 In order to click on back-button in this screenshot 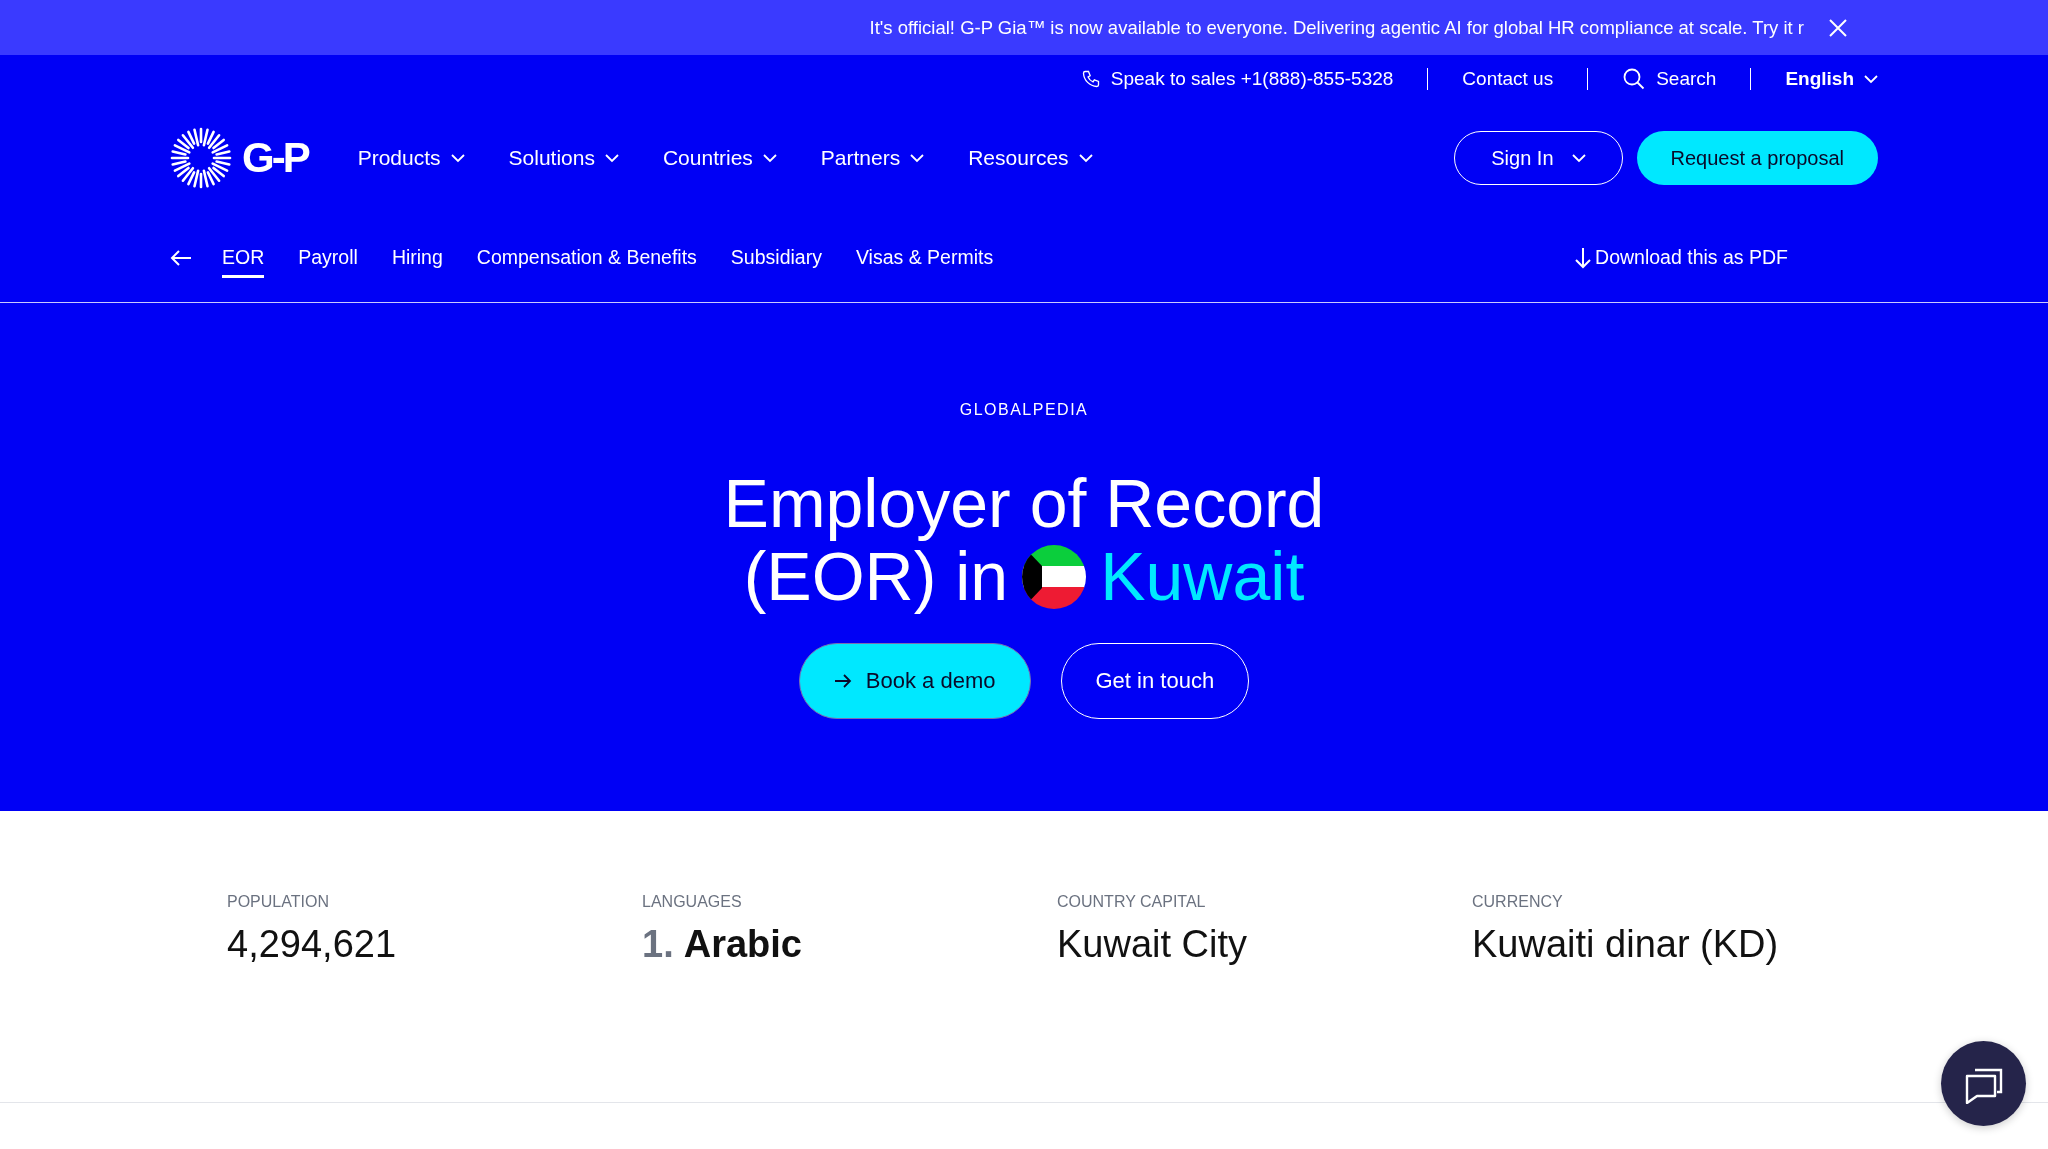, I will do `click(181, 257)`.